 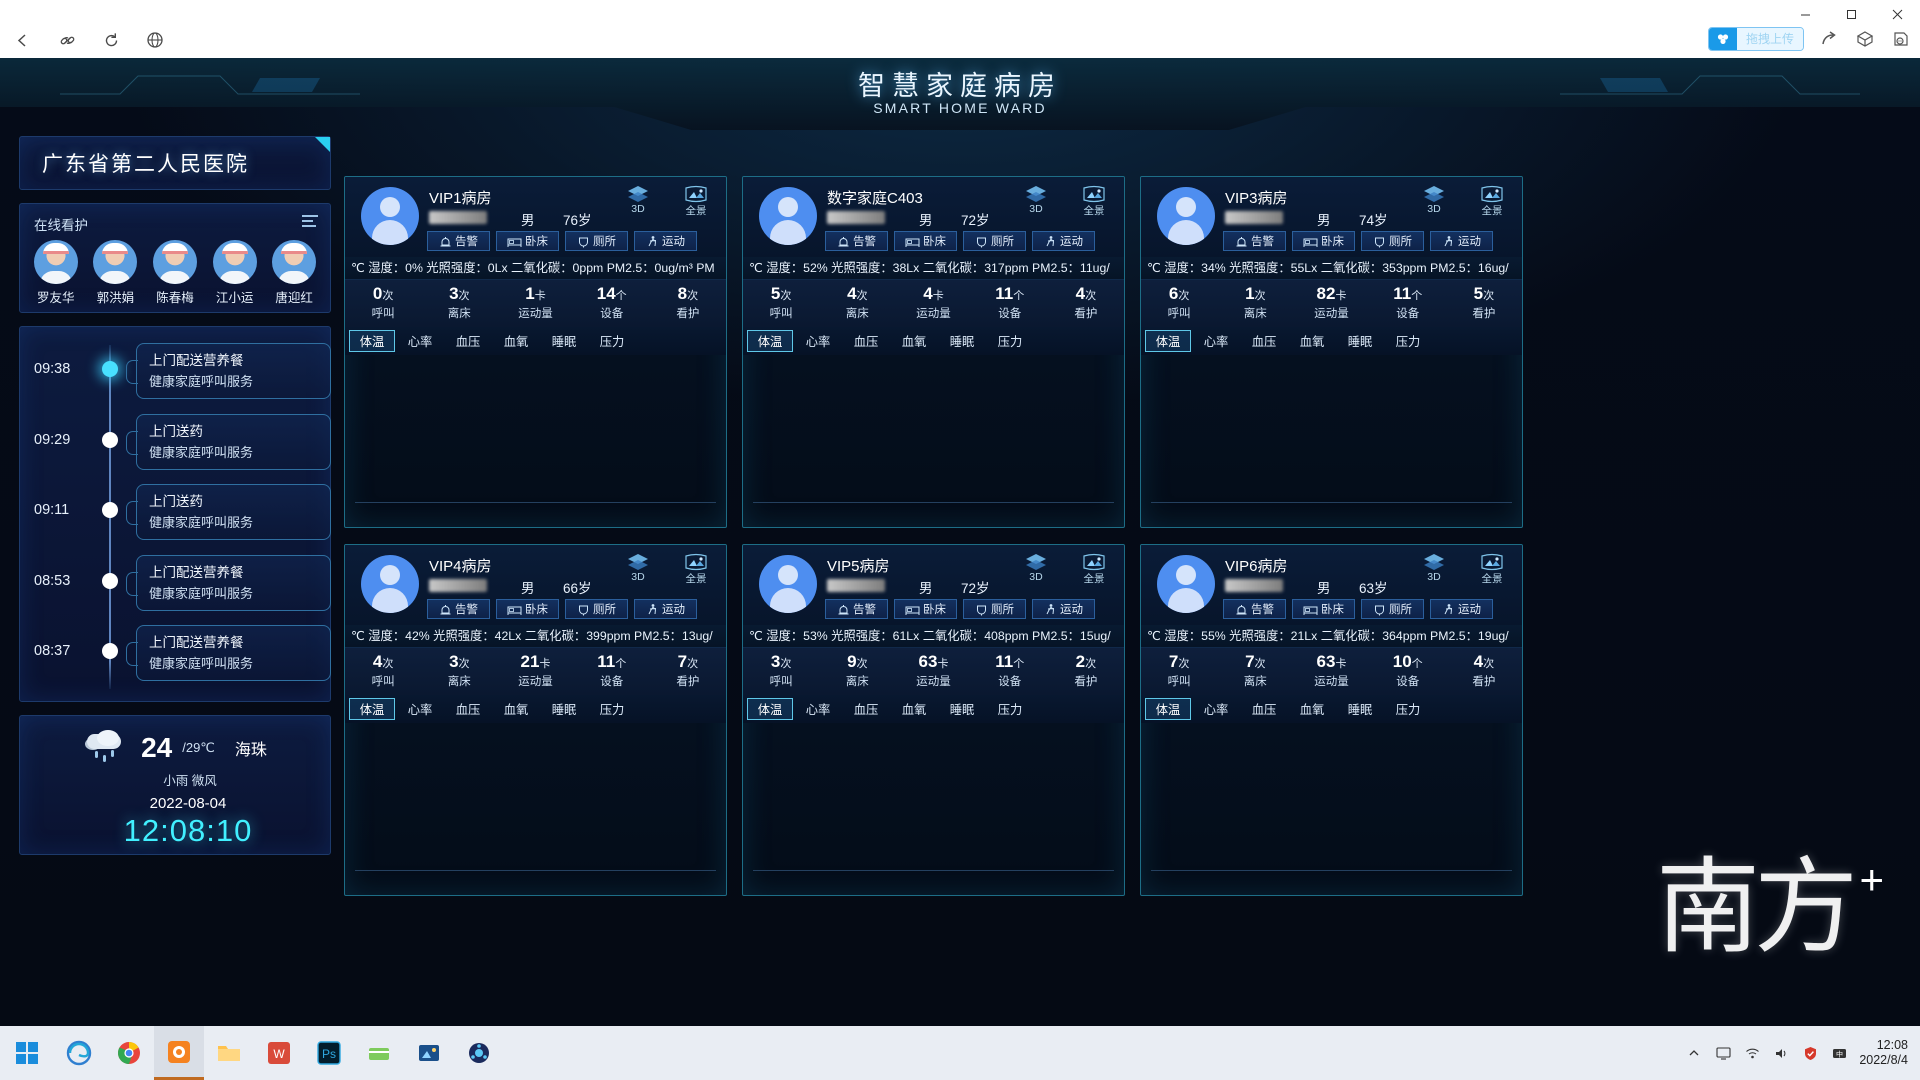 I want to click on shield-icon, so click(x=1810, y=1053).